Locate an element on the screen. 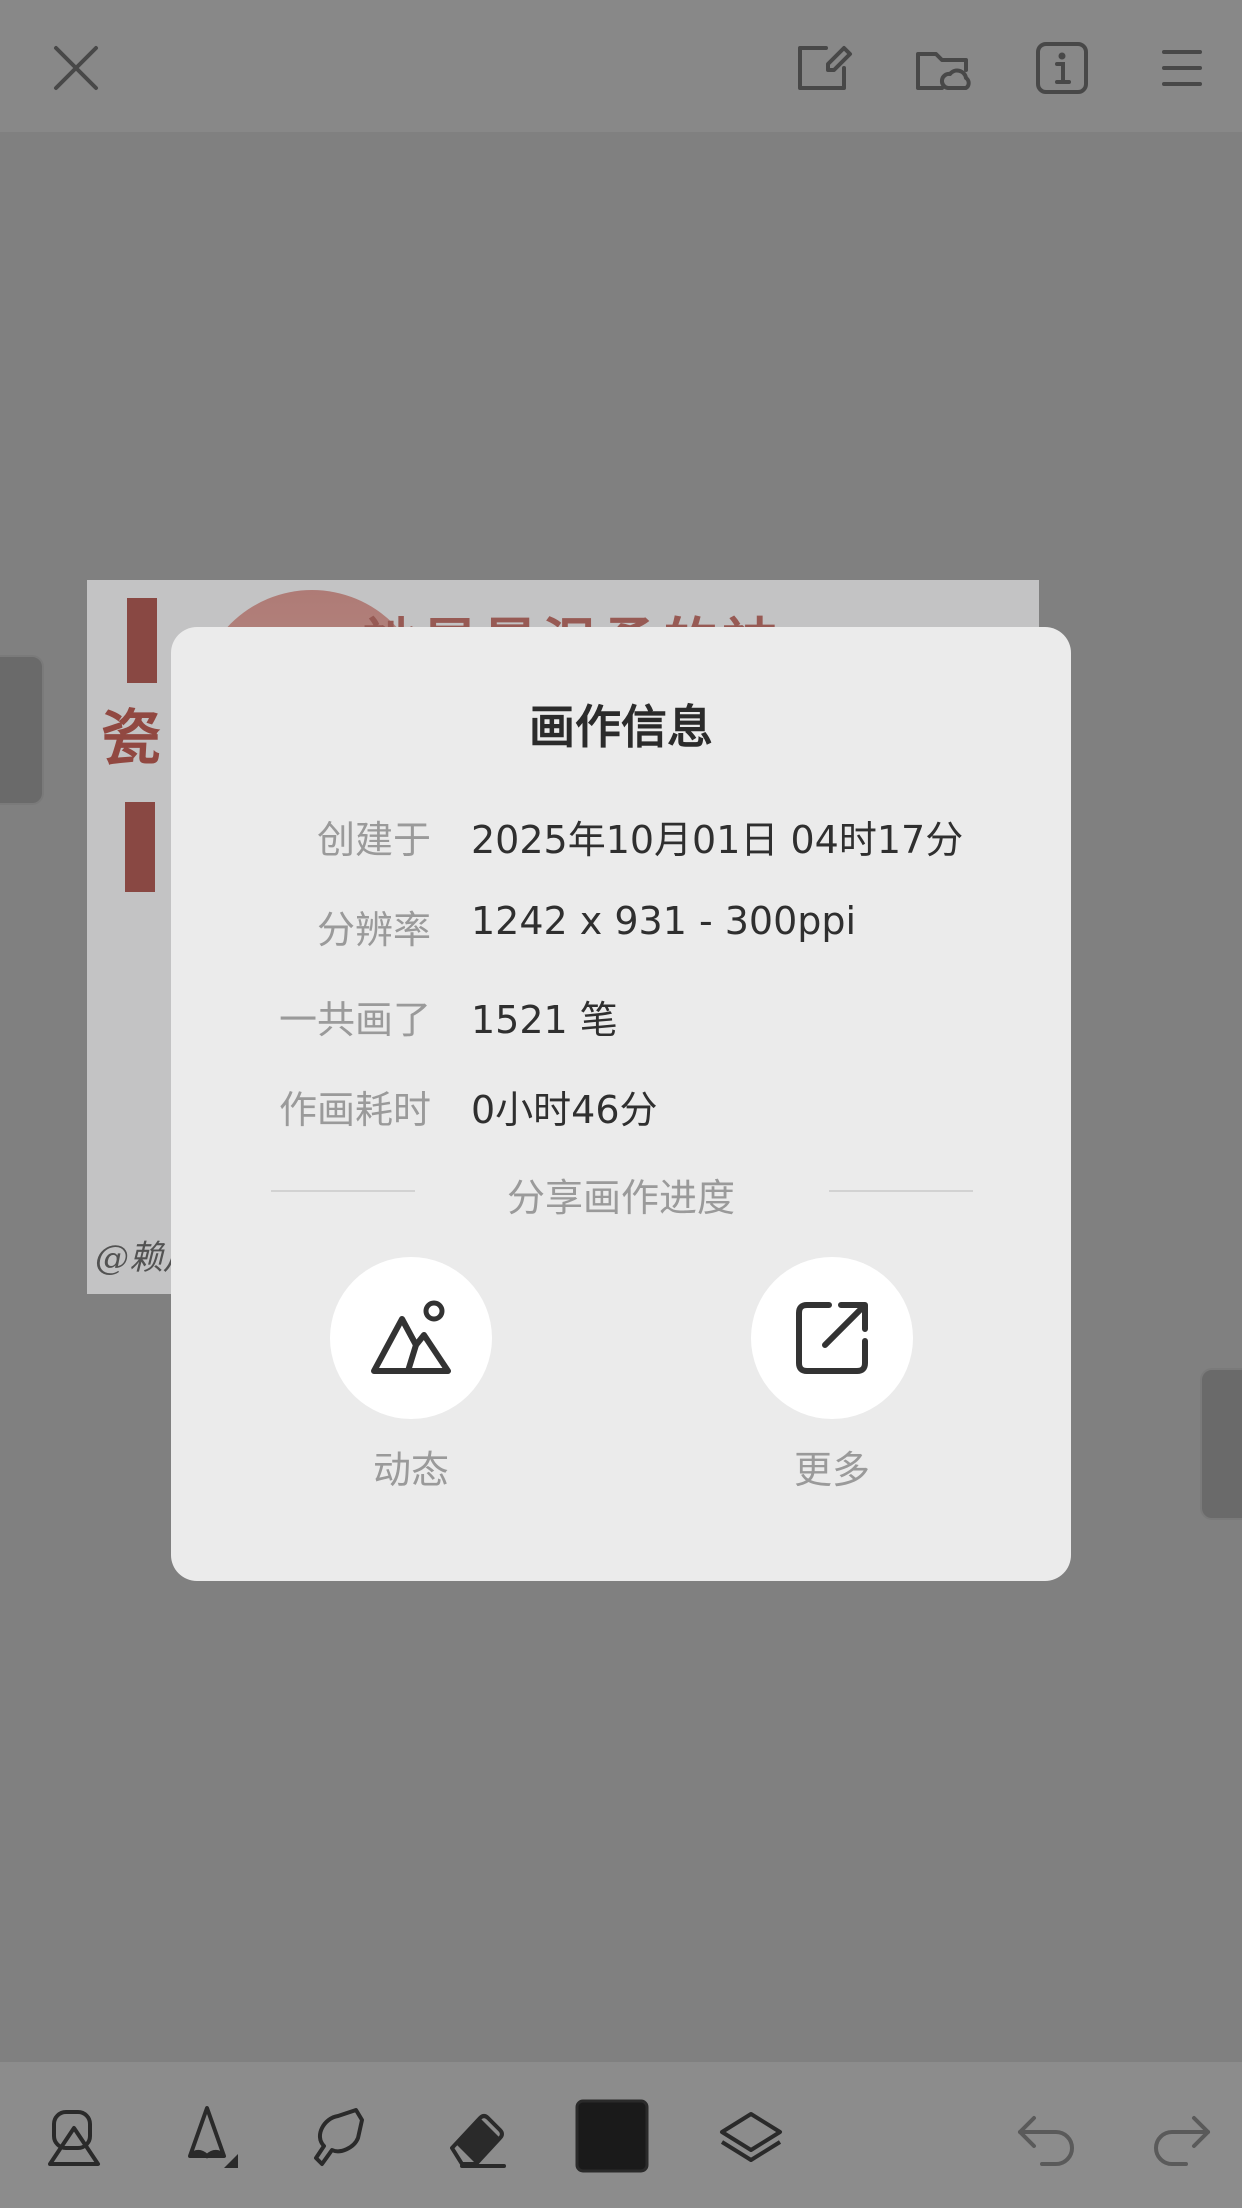 The image size is (1242, 2208). info-value: 1521 笔 is located at coordinates (544, 1020).